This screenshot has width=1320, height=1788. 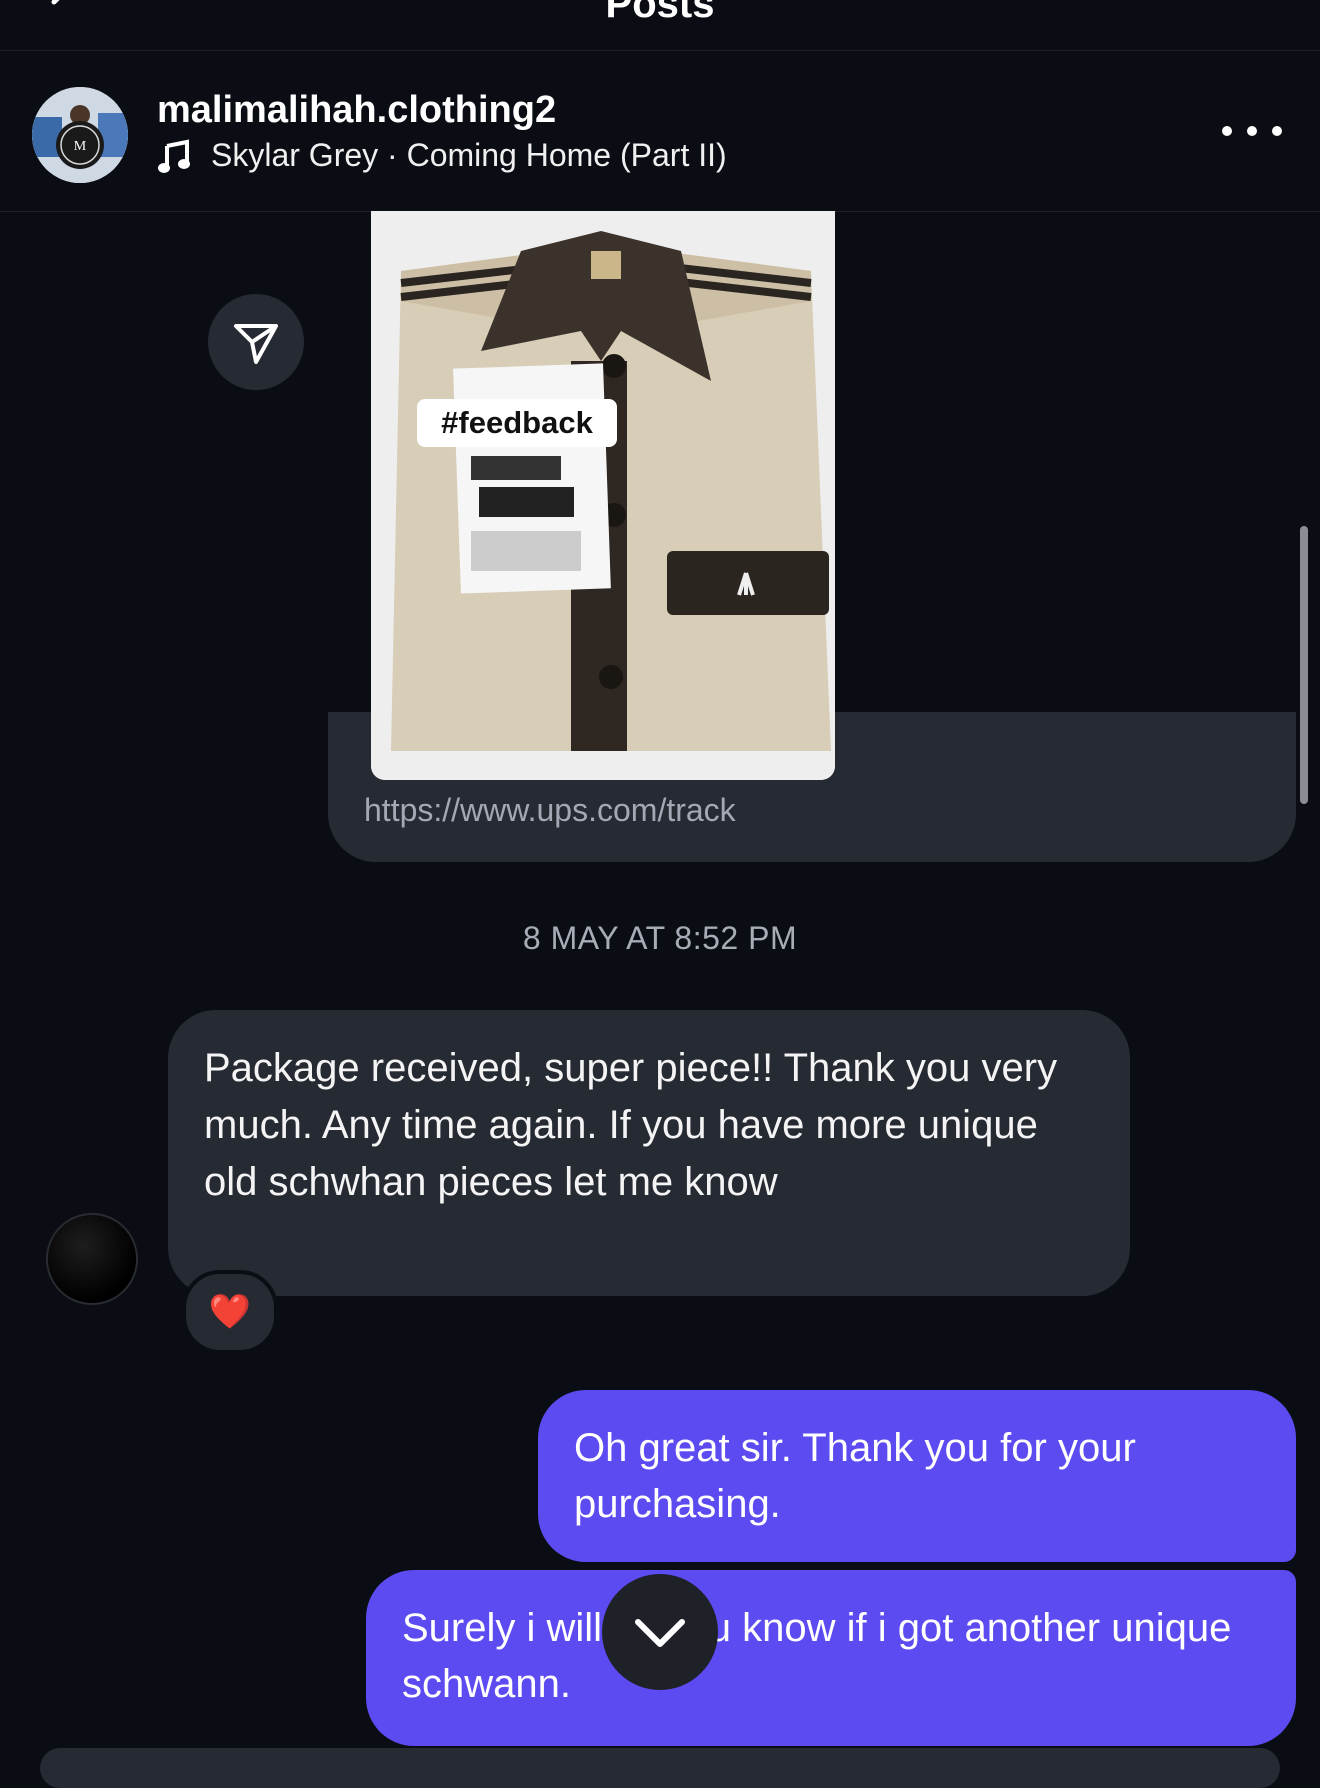 I want to click on music-note-icon, so click(x=174, y=156).